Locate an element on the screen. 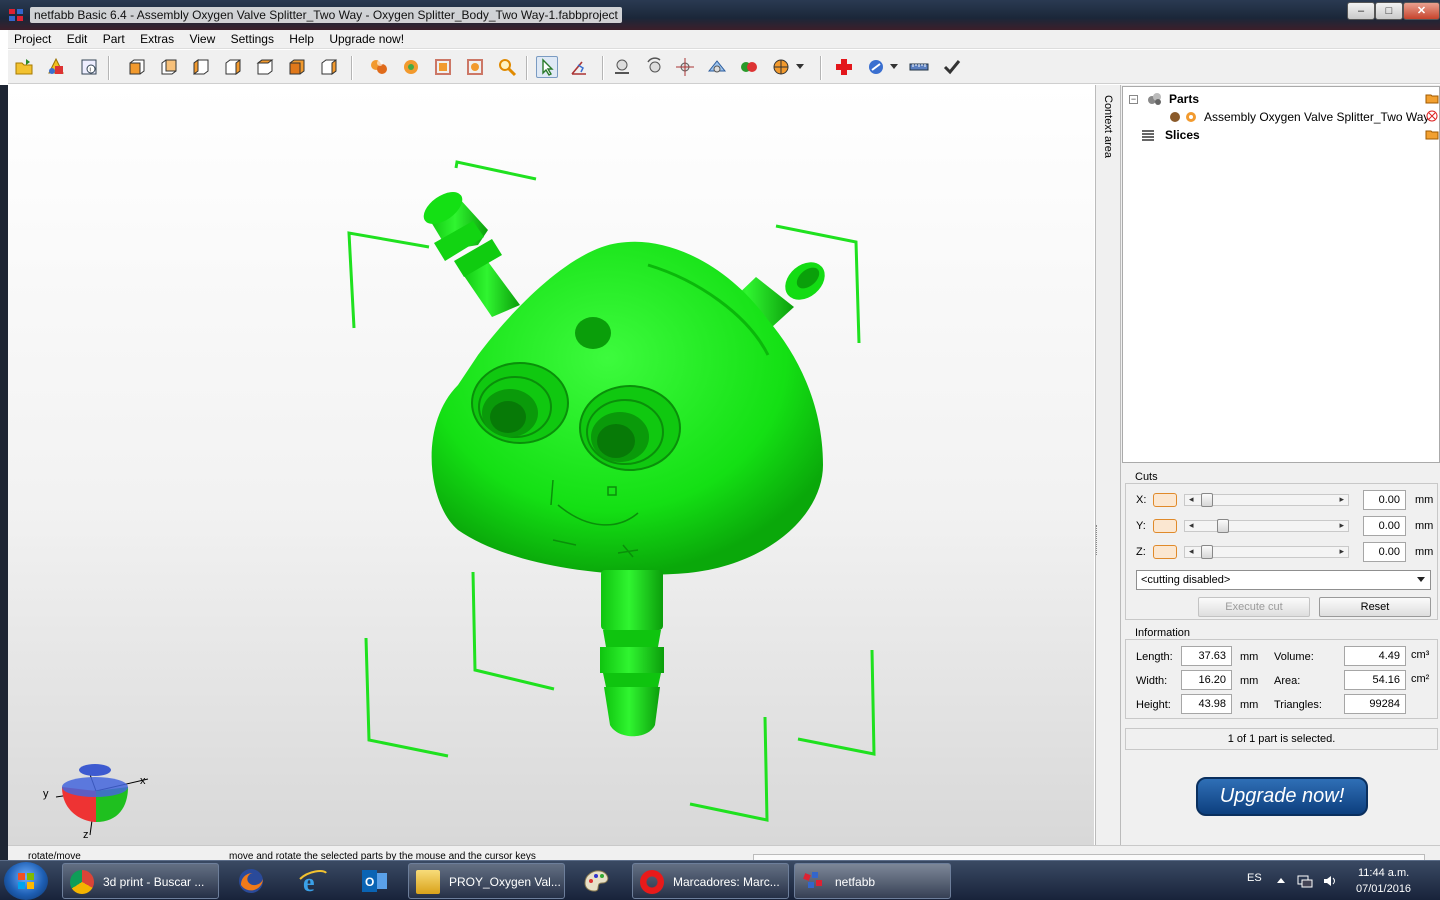 This screenshot has width=1440, height=900. menu-project: Project is located at coordinates (32, 39).